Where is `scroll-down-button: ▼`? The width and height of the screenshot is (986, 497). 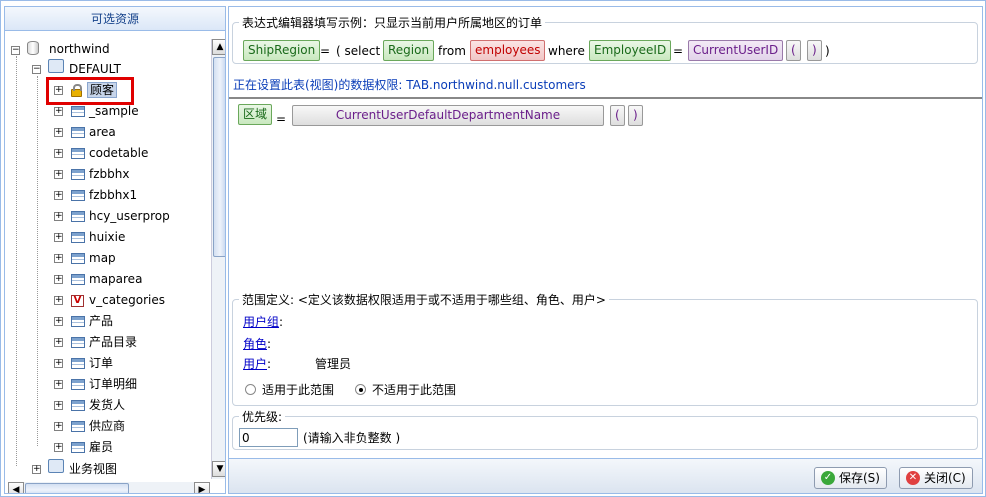 scroll-down-button: ▼ is located at coordinates (218, 469).